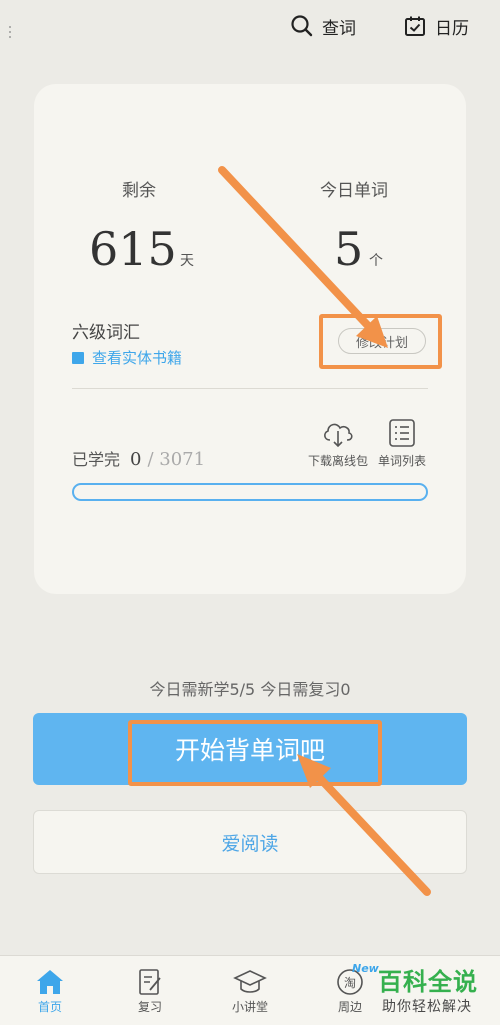 This screenshot has height=1025, width=500. I want to click on arrow-to-modify-plan, so click(303, 257).